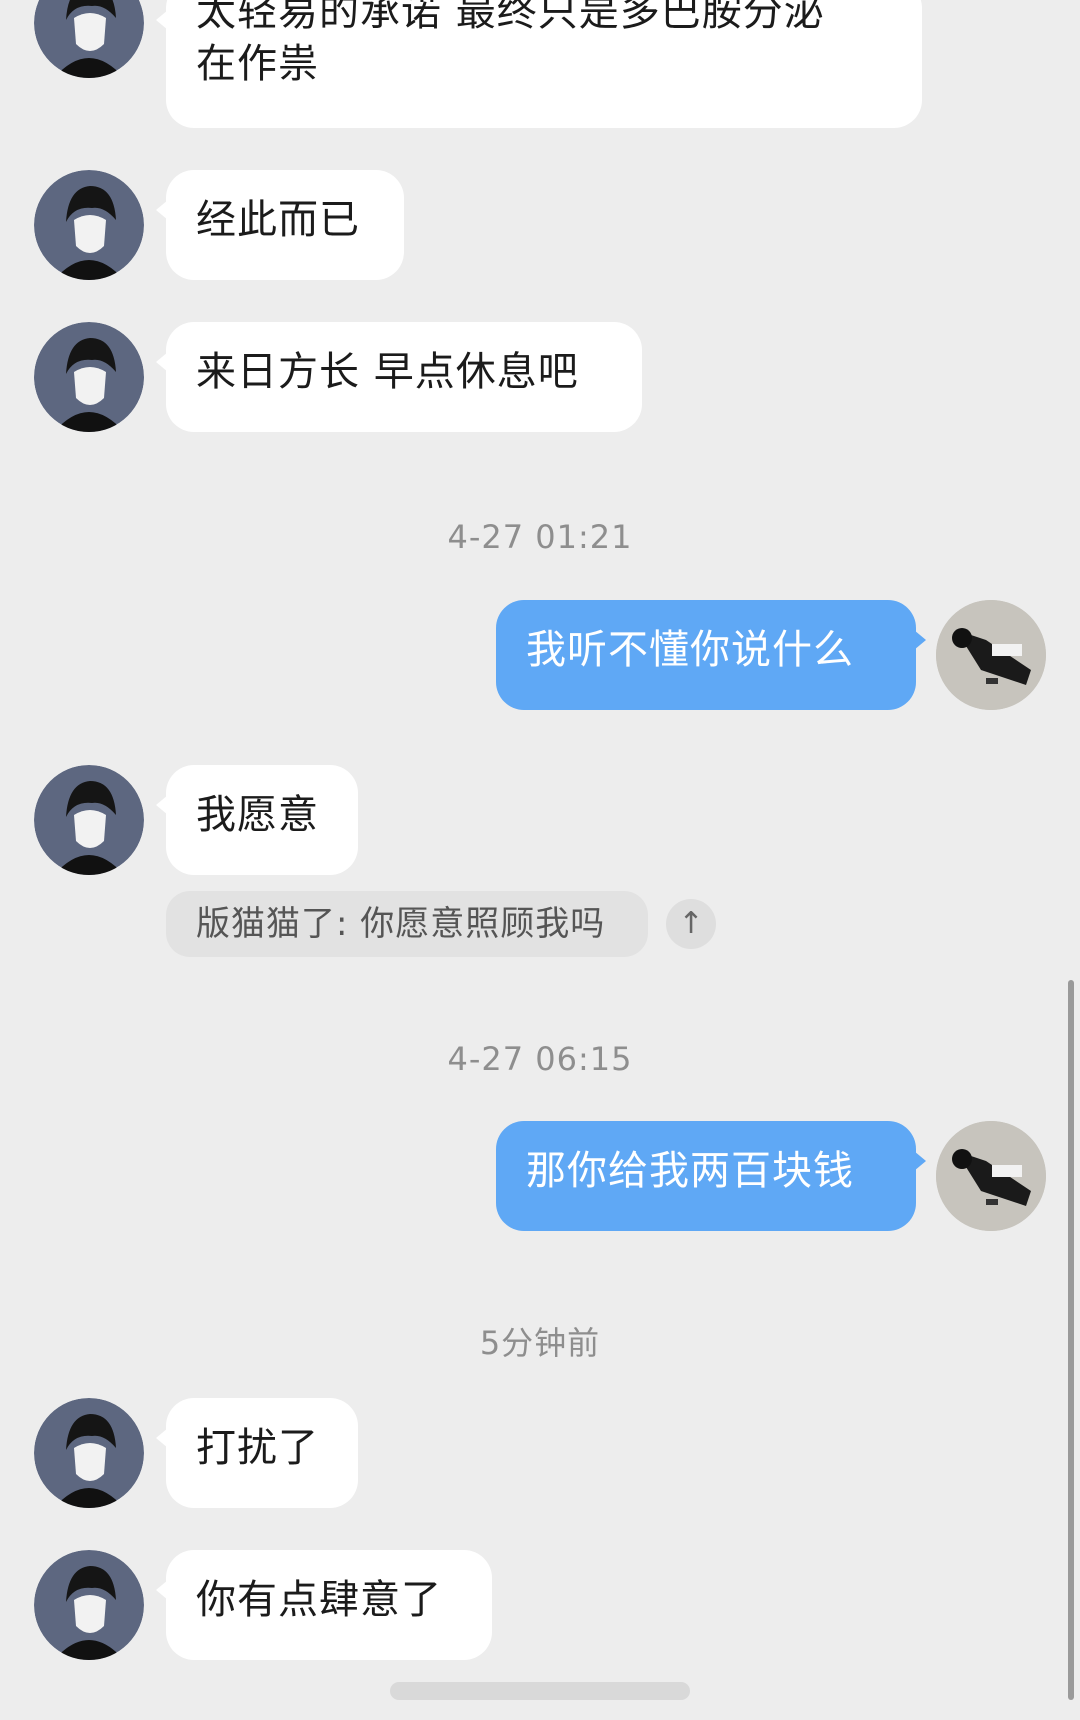  I want to click on arrow-up-icon: ↑, so click(691, 924).